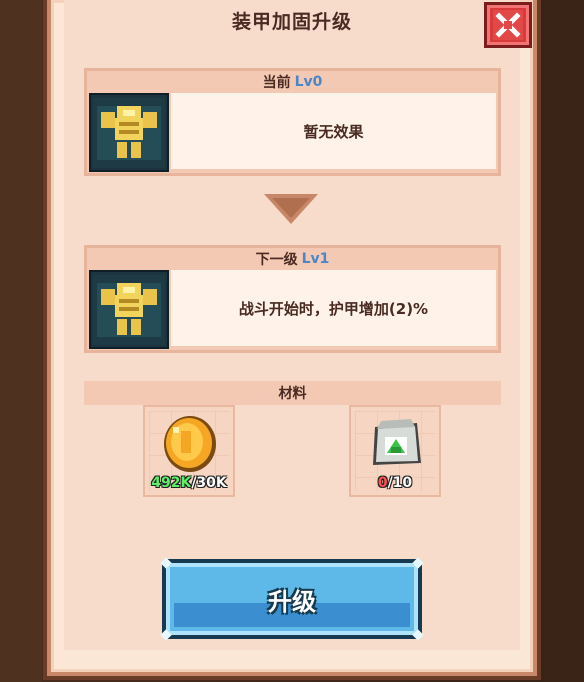 Image resolution: width=584 pixels, height=682 pixels. I want to click on close-icon, so click(508, 25).